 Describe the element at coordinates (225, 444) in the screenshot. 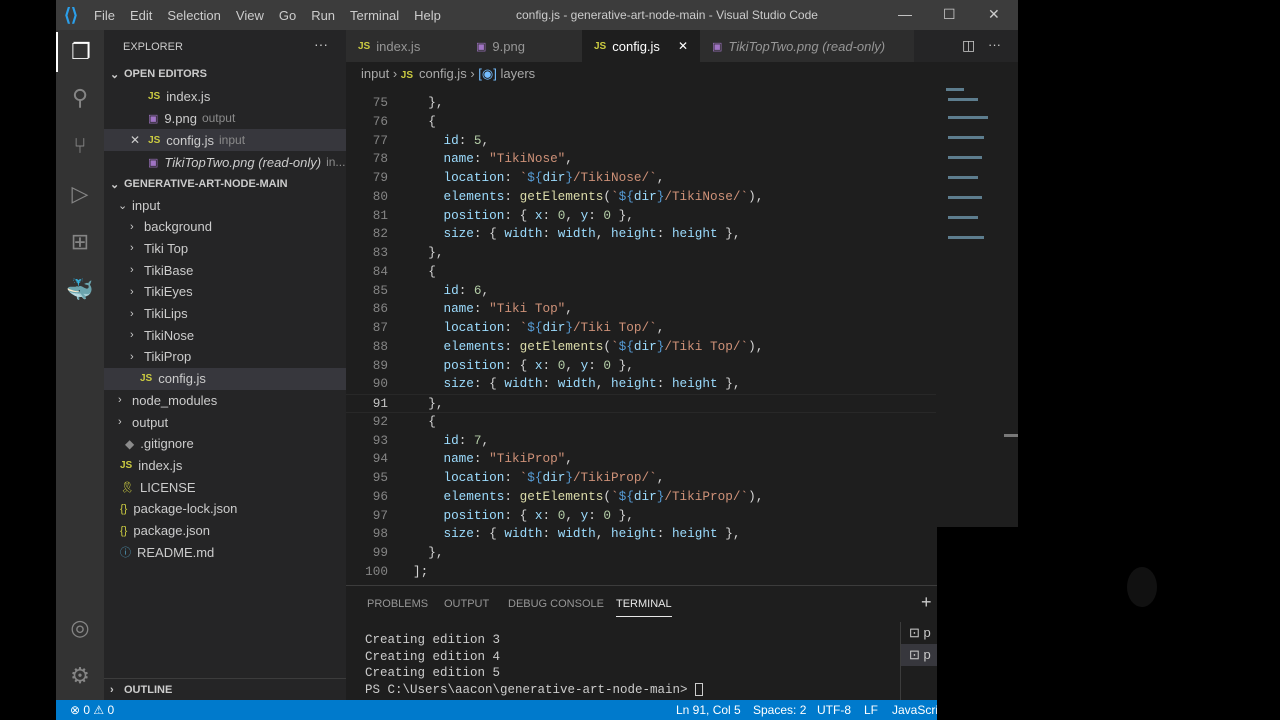

I see `tree-item: ◆ .gitignore` at that location.